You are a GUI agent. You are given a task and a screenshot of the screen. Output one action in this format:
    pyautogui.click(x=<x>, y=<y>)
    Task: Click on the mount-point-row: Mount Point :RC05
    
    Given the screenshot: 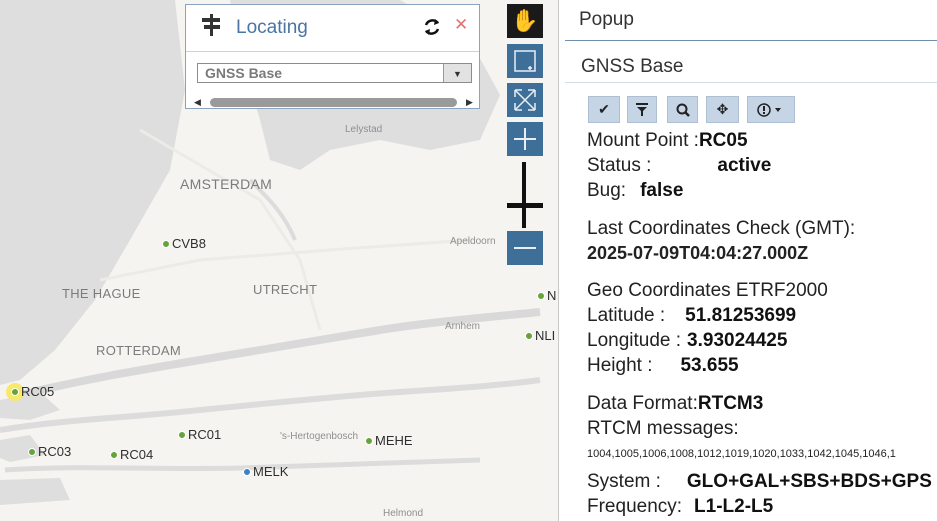 What is the action you would take?
    pyautogui.click(x=667, y=141)
    